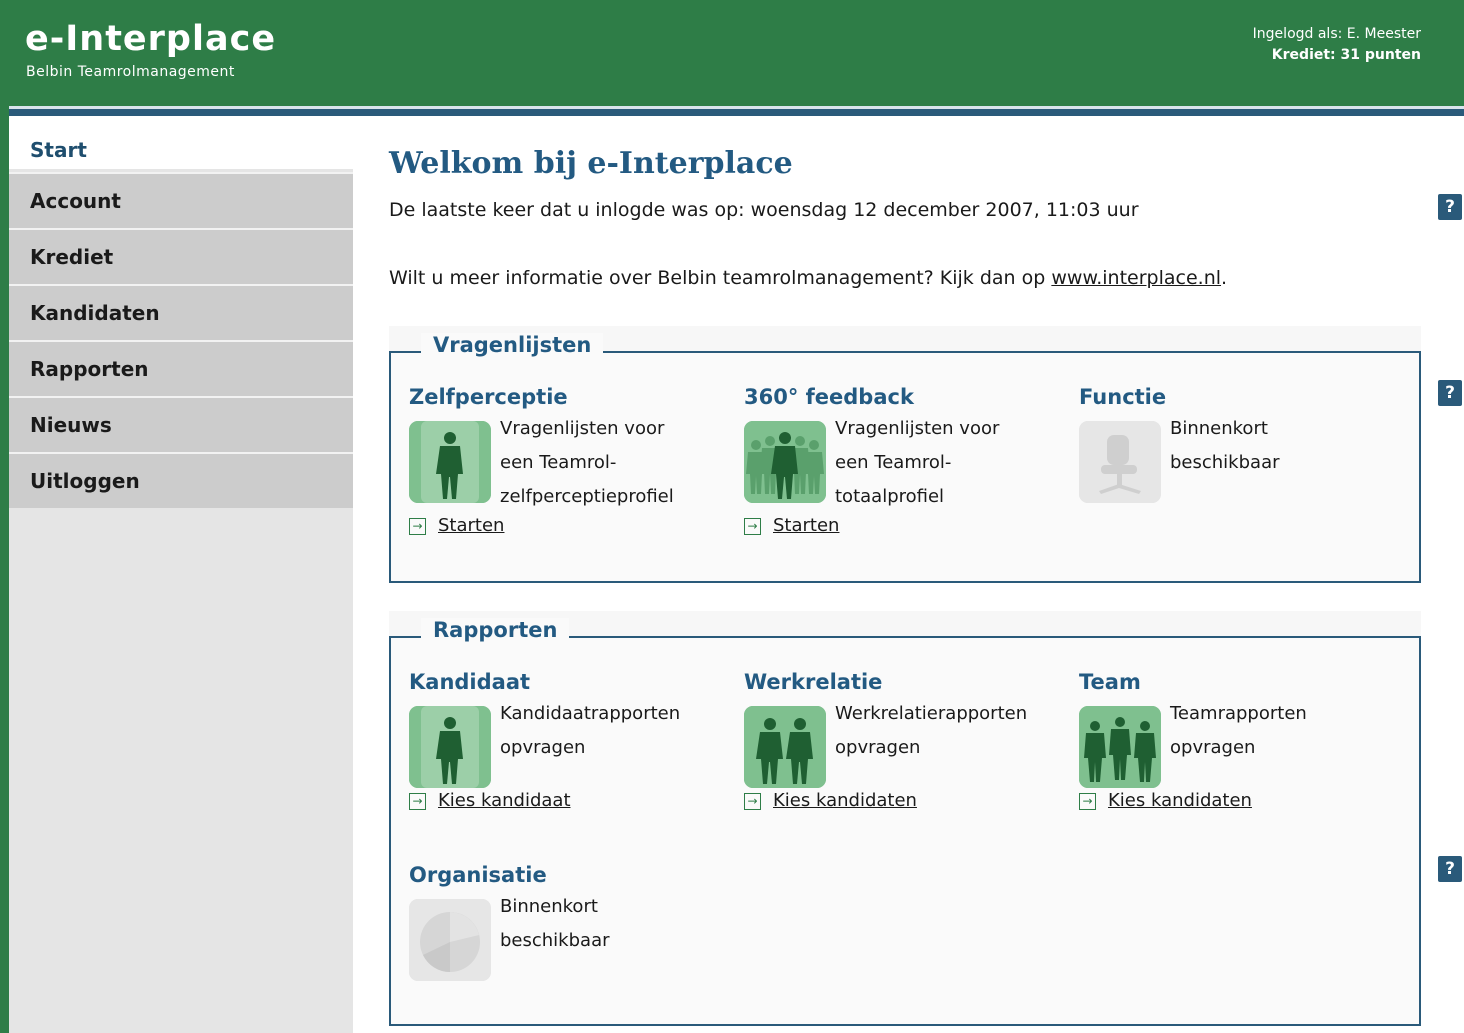 The height and width of the screenshot is (1033, 1464). What do you see at coordinates (785, 747) in the screenshot?
I see `two-people-icon` at bounding box center [785, 747].